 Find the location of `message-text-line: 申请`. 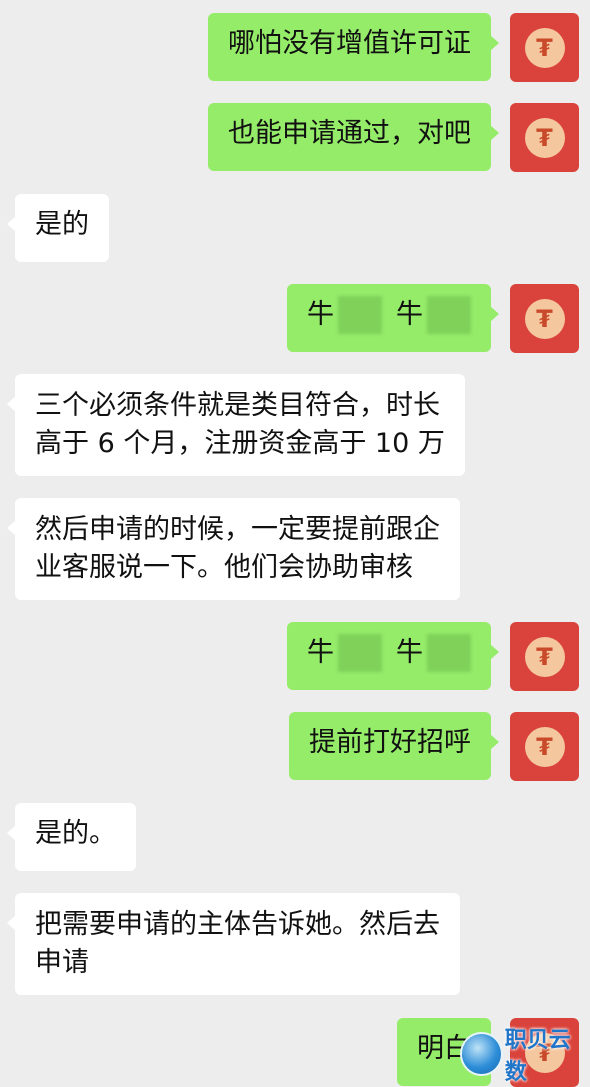

message-text-line: 申请 is located at coordinates (62, 962).